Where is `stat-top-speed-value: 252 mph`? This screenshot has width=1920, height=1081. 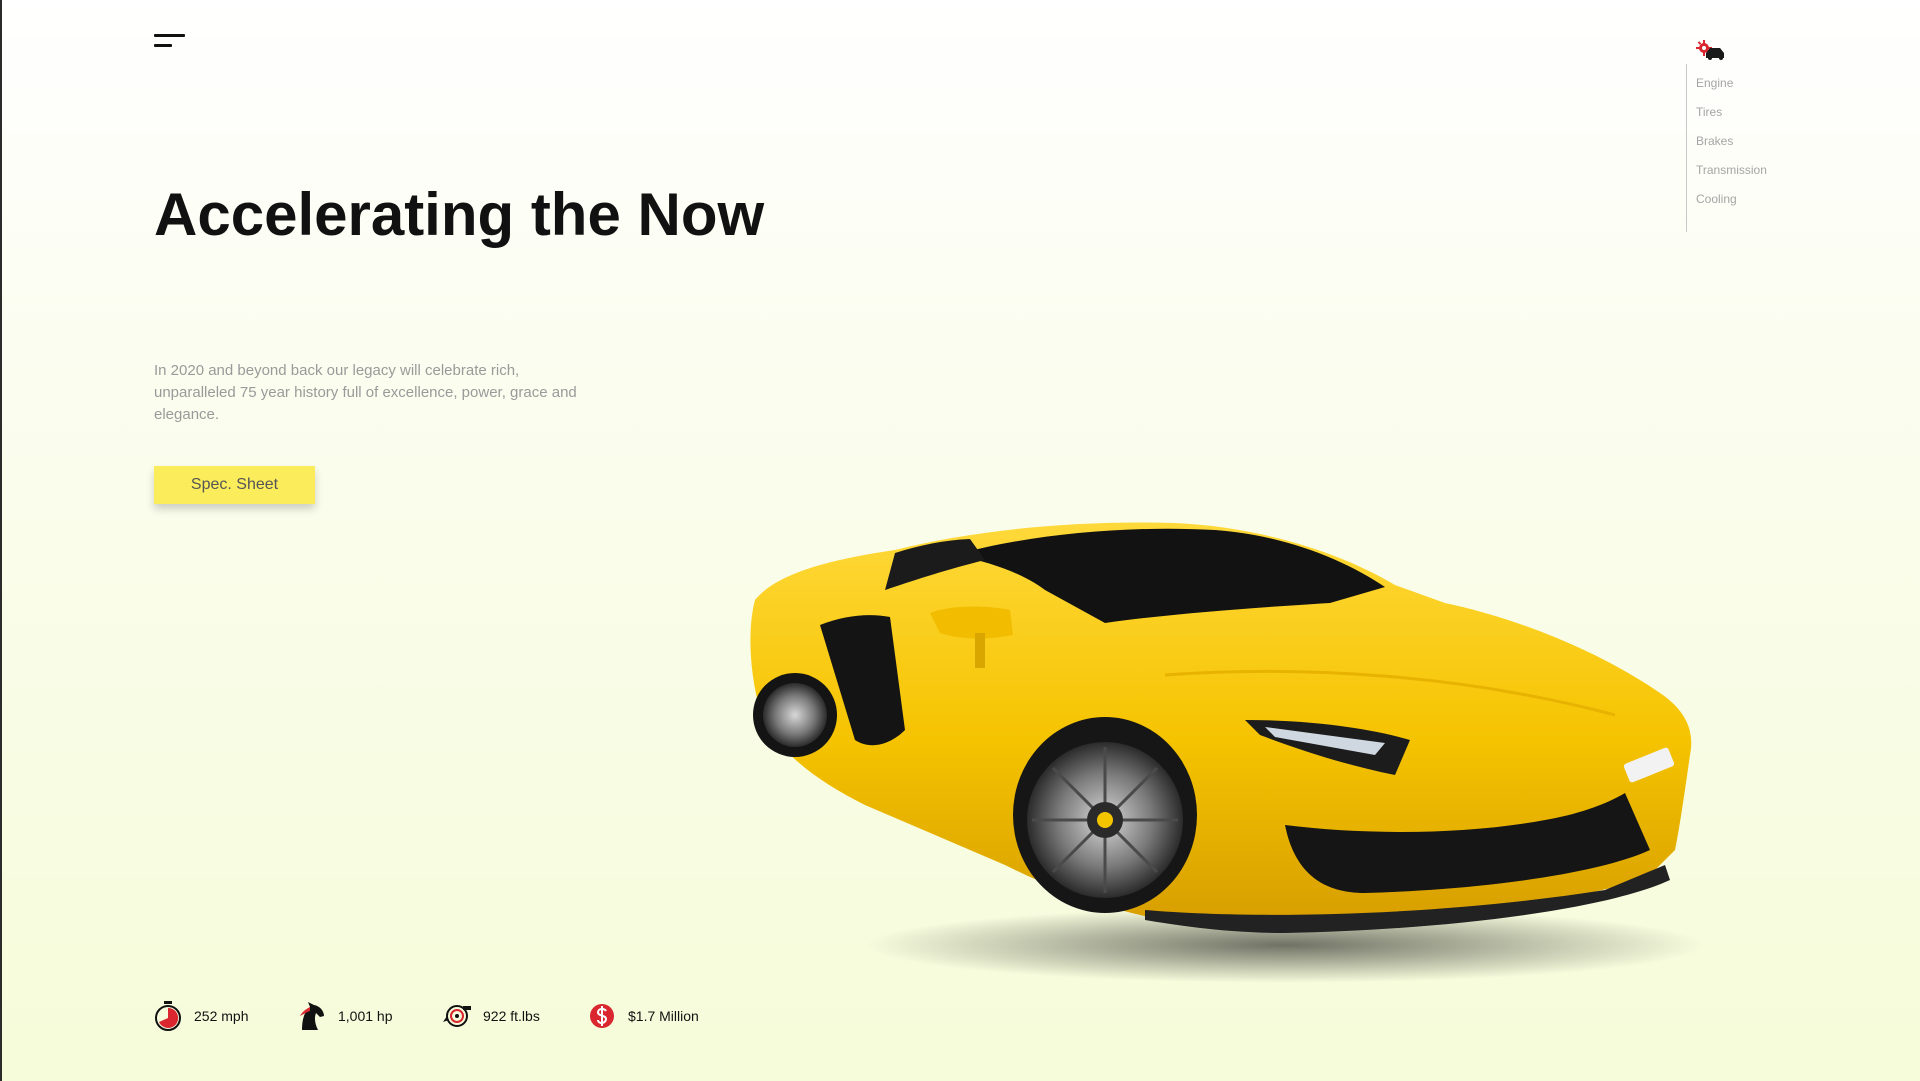
stat-top-speed-value: 252 mph is located at coordinates (221, 1016).